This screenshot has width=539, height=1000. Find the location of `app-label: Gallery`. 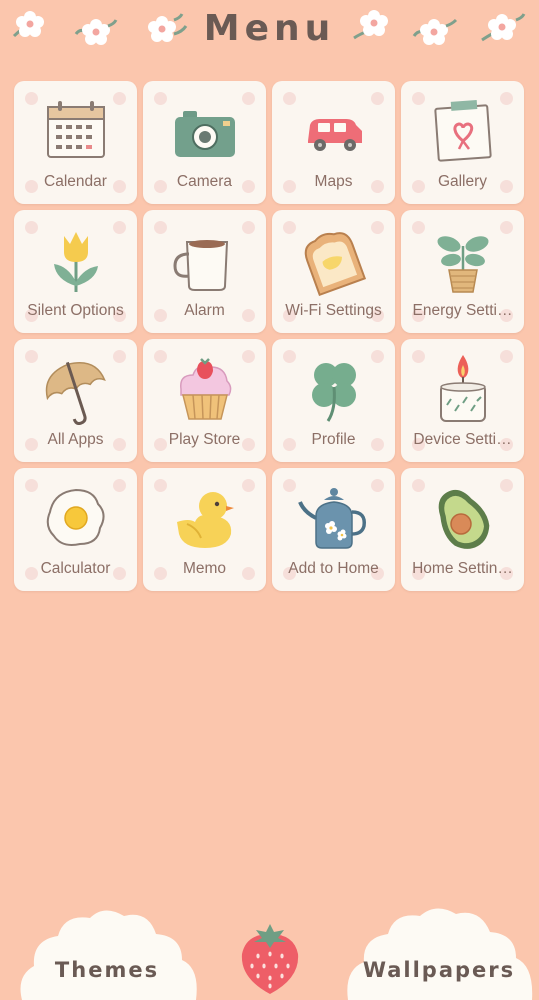

app-label: Gallery is located at coordinates (462, 181).